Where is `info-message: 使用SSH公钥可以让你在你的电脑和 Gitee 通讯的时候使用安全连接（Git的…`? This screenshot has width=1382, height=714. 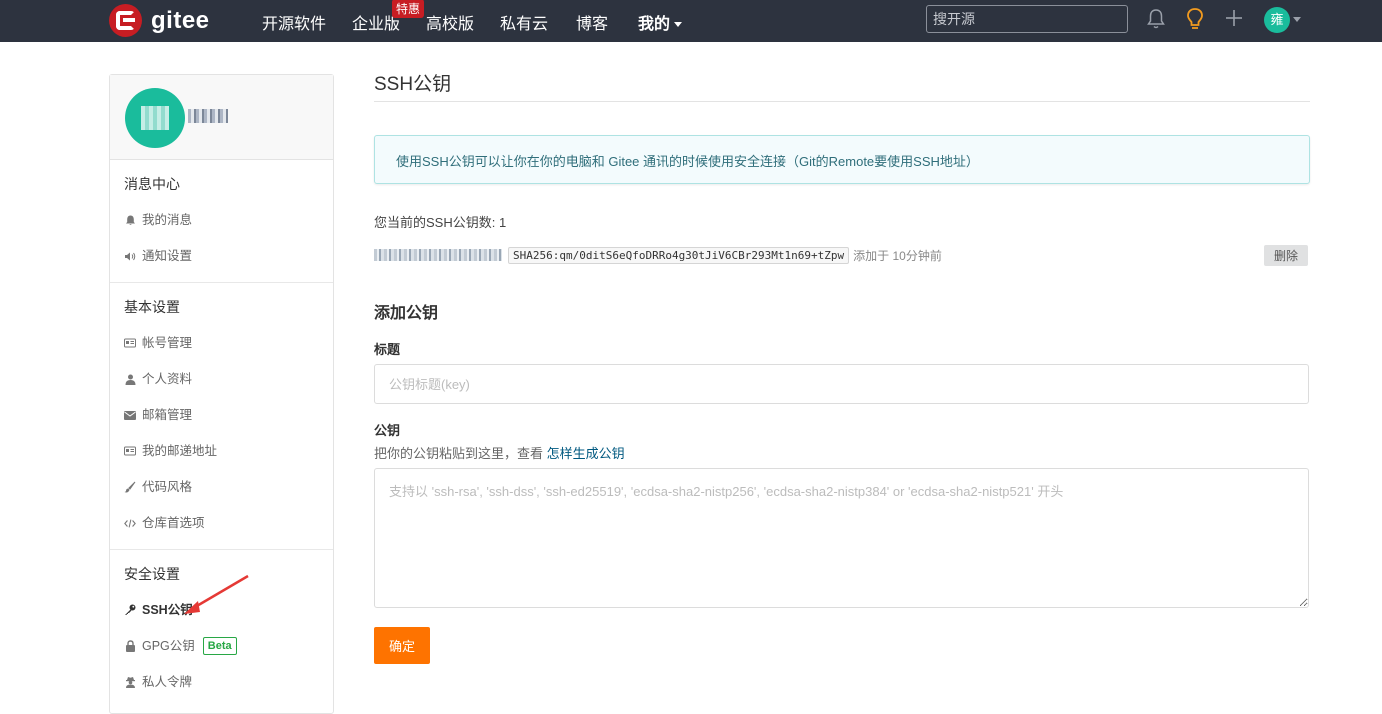
info-message: 使用SSH公钥可以让你在你的电脑和 Gitee 通讯的时候使用安全连接（Git的… is located at coordinates (842, 159).